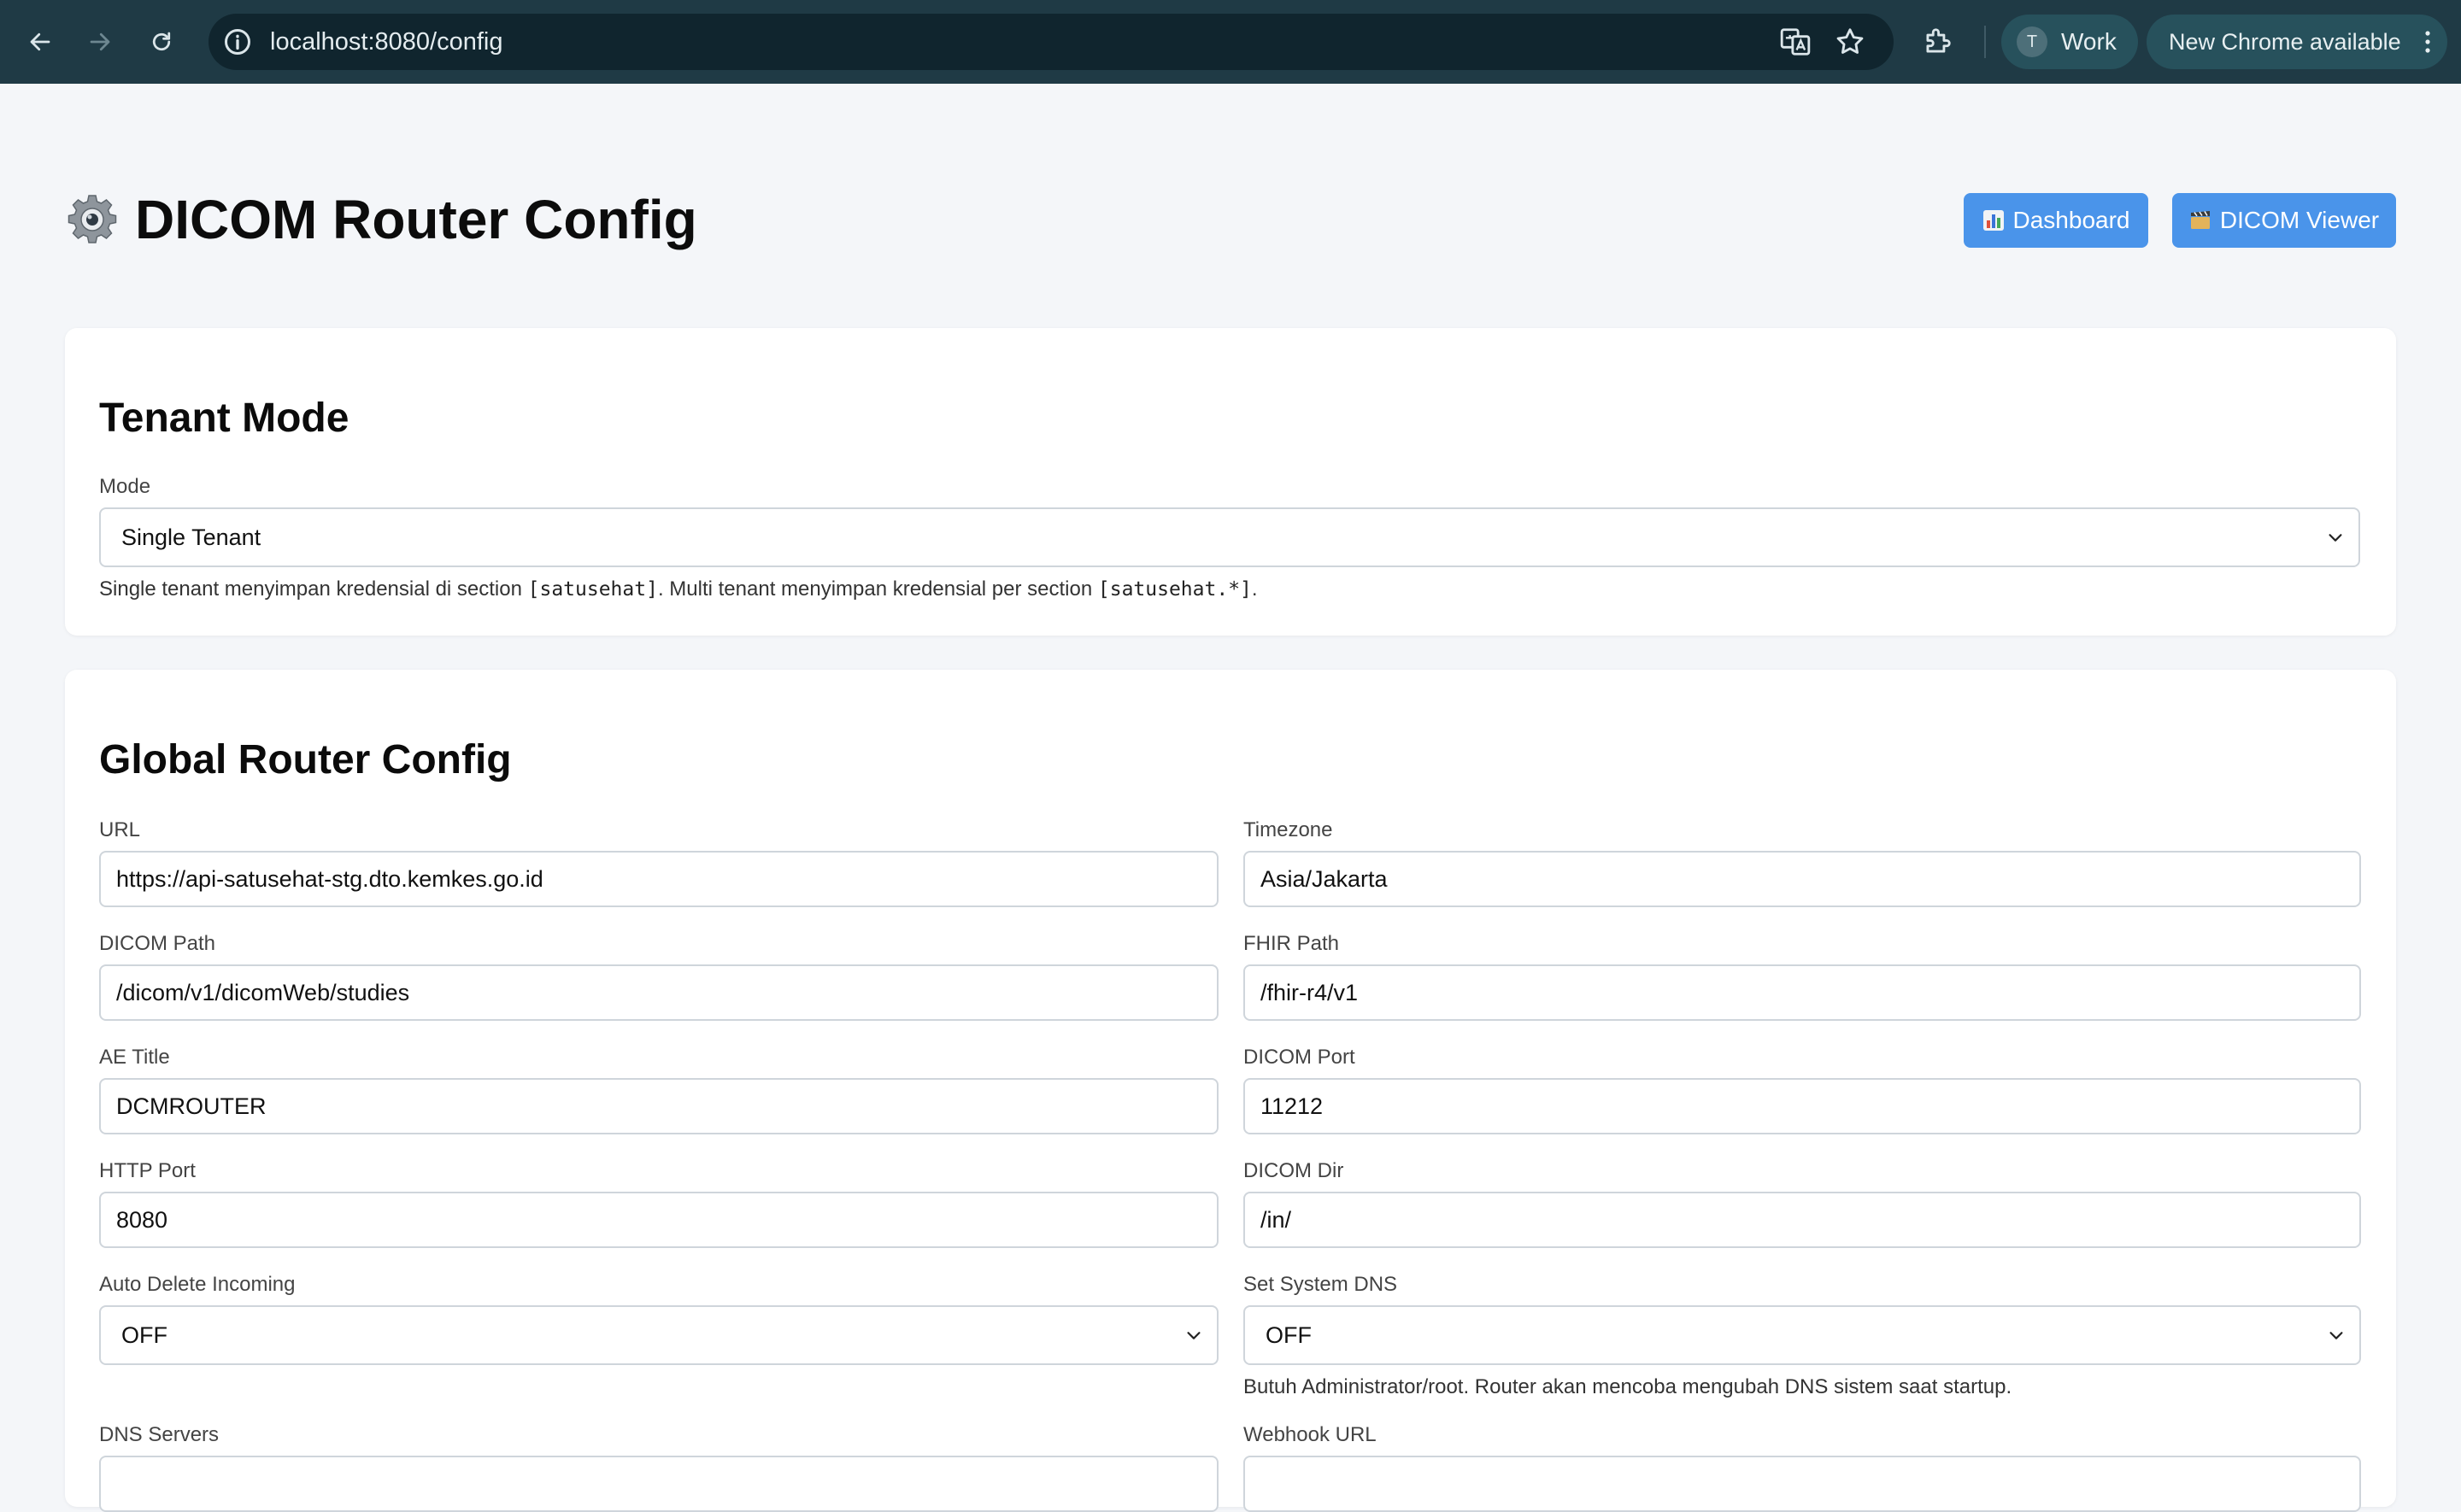 The height and width of the screenshot is (1512, 2461). I want to click on back-button, so click(41, 42).